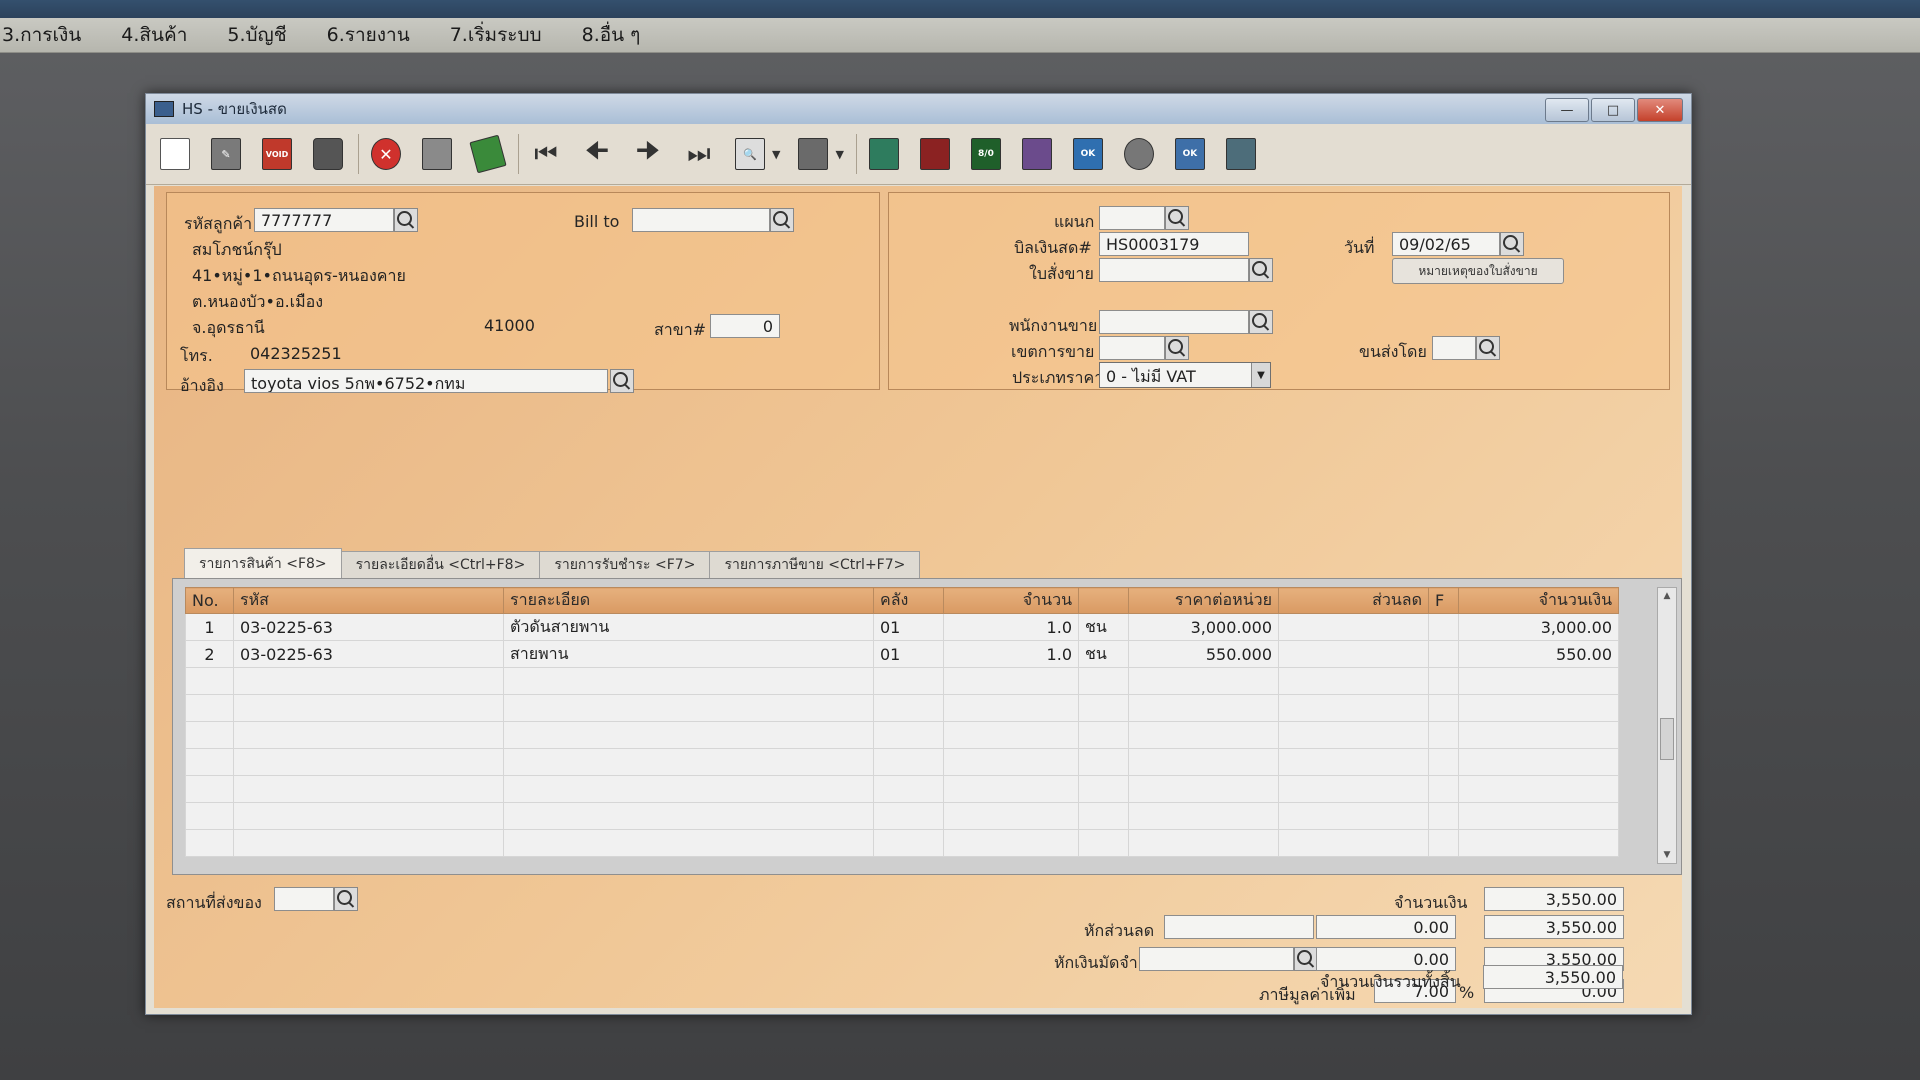 The image size is (1920, 1080). I want to click on bill-to-search-icon, so click(782, 220).